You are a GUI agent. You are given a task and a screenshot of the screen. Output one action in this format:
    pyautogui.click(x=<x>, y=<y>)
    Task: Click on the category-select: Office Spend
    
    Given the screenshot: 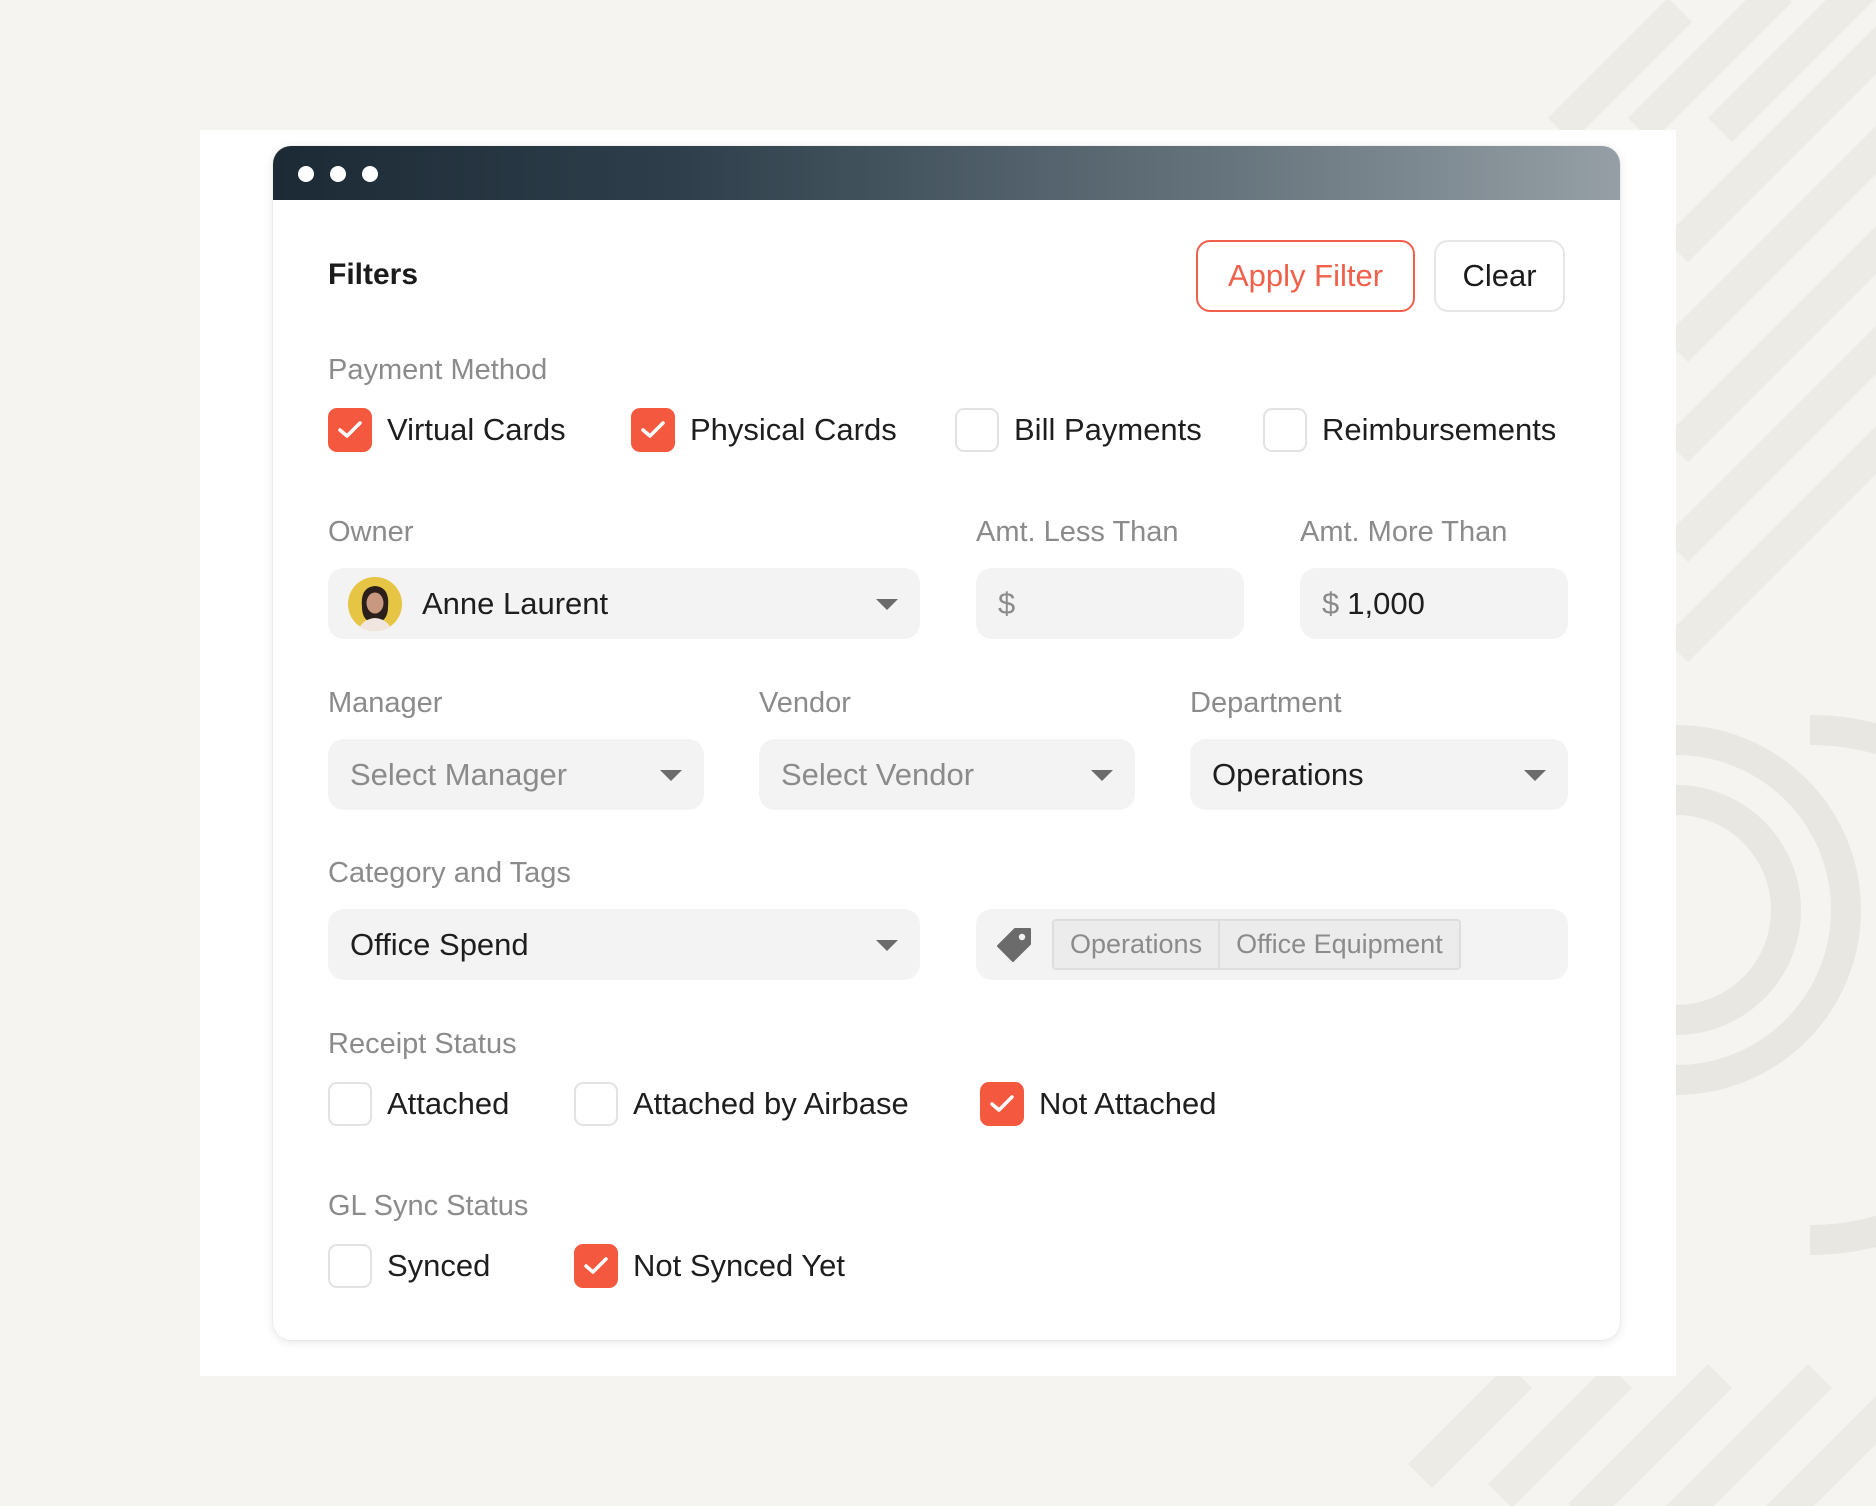 What is the action you would take?
    pyautogui.click(x=624, y=944)
    